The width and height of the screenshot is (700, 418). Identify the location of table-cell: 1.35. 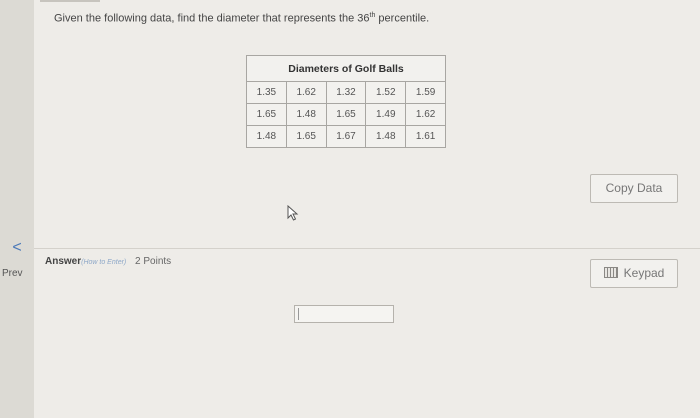
(266, 92).